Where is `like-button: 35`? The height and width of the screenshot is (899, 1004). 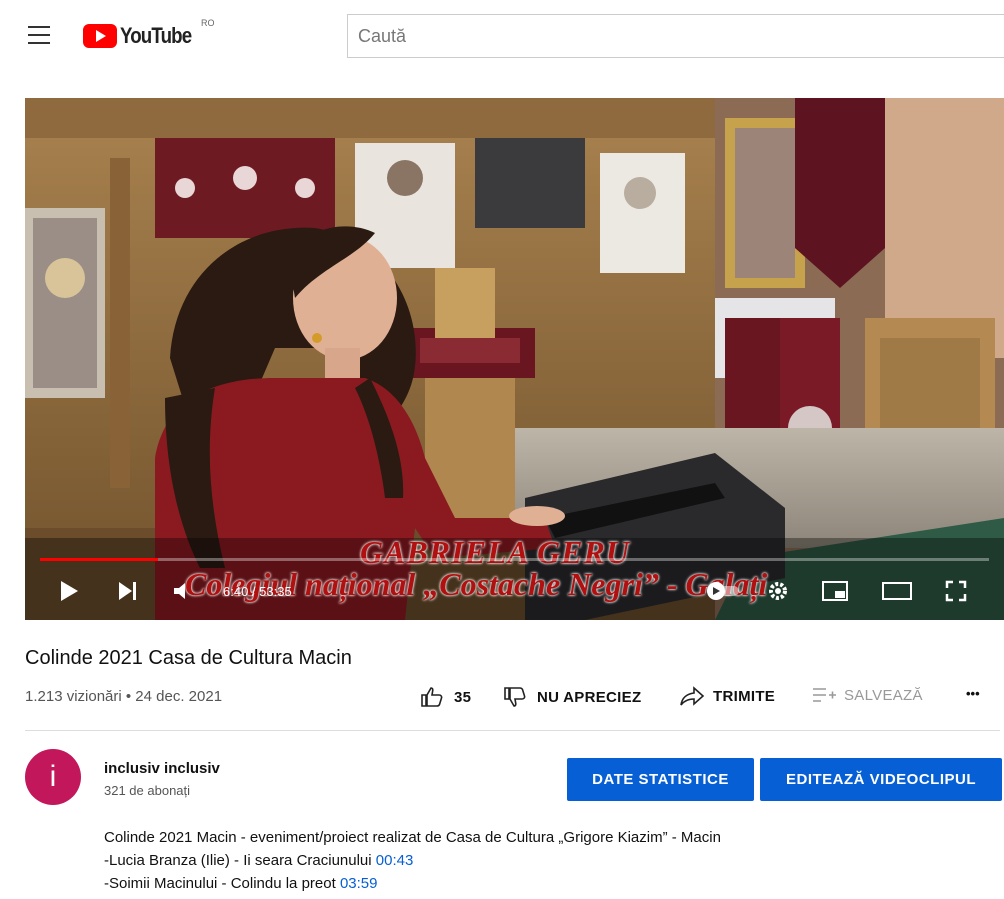
like-button: 35 is located at coordinates (445, 697).